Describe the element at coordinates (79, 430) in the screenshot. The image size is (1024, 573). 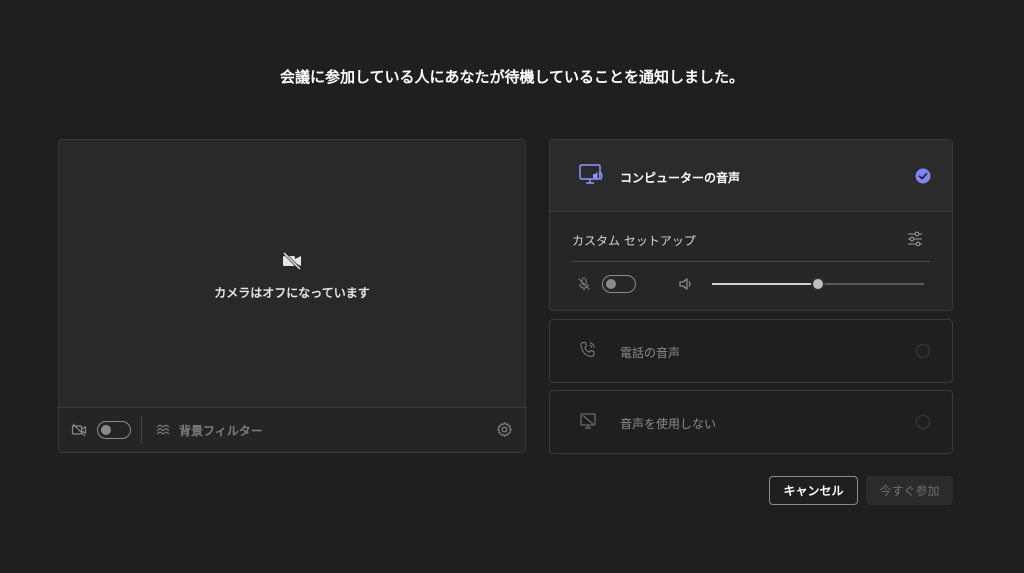
I see `camera-off-small-icon` at that location.